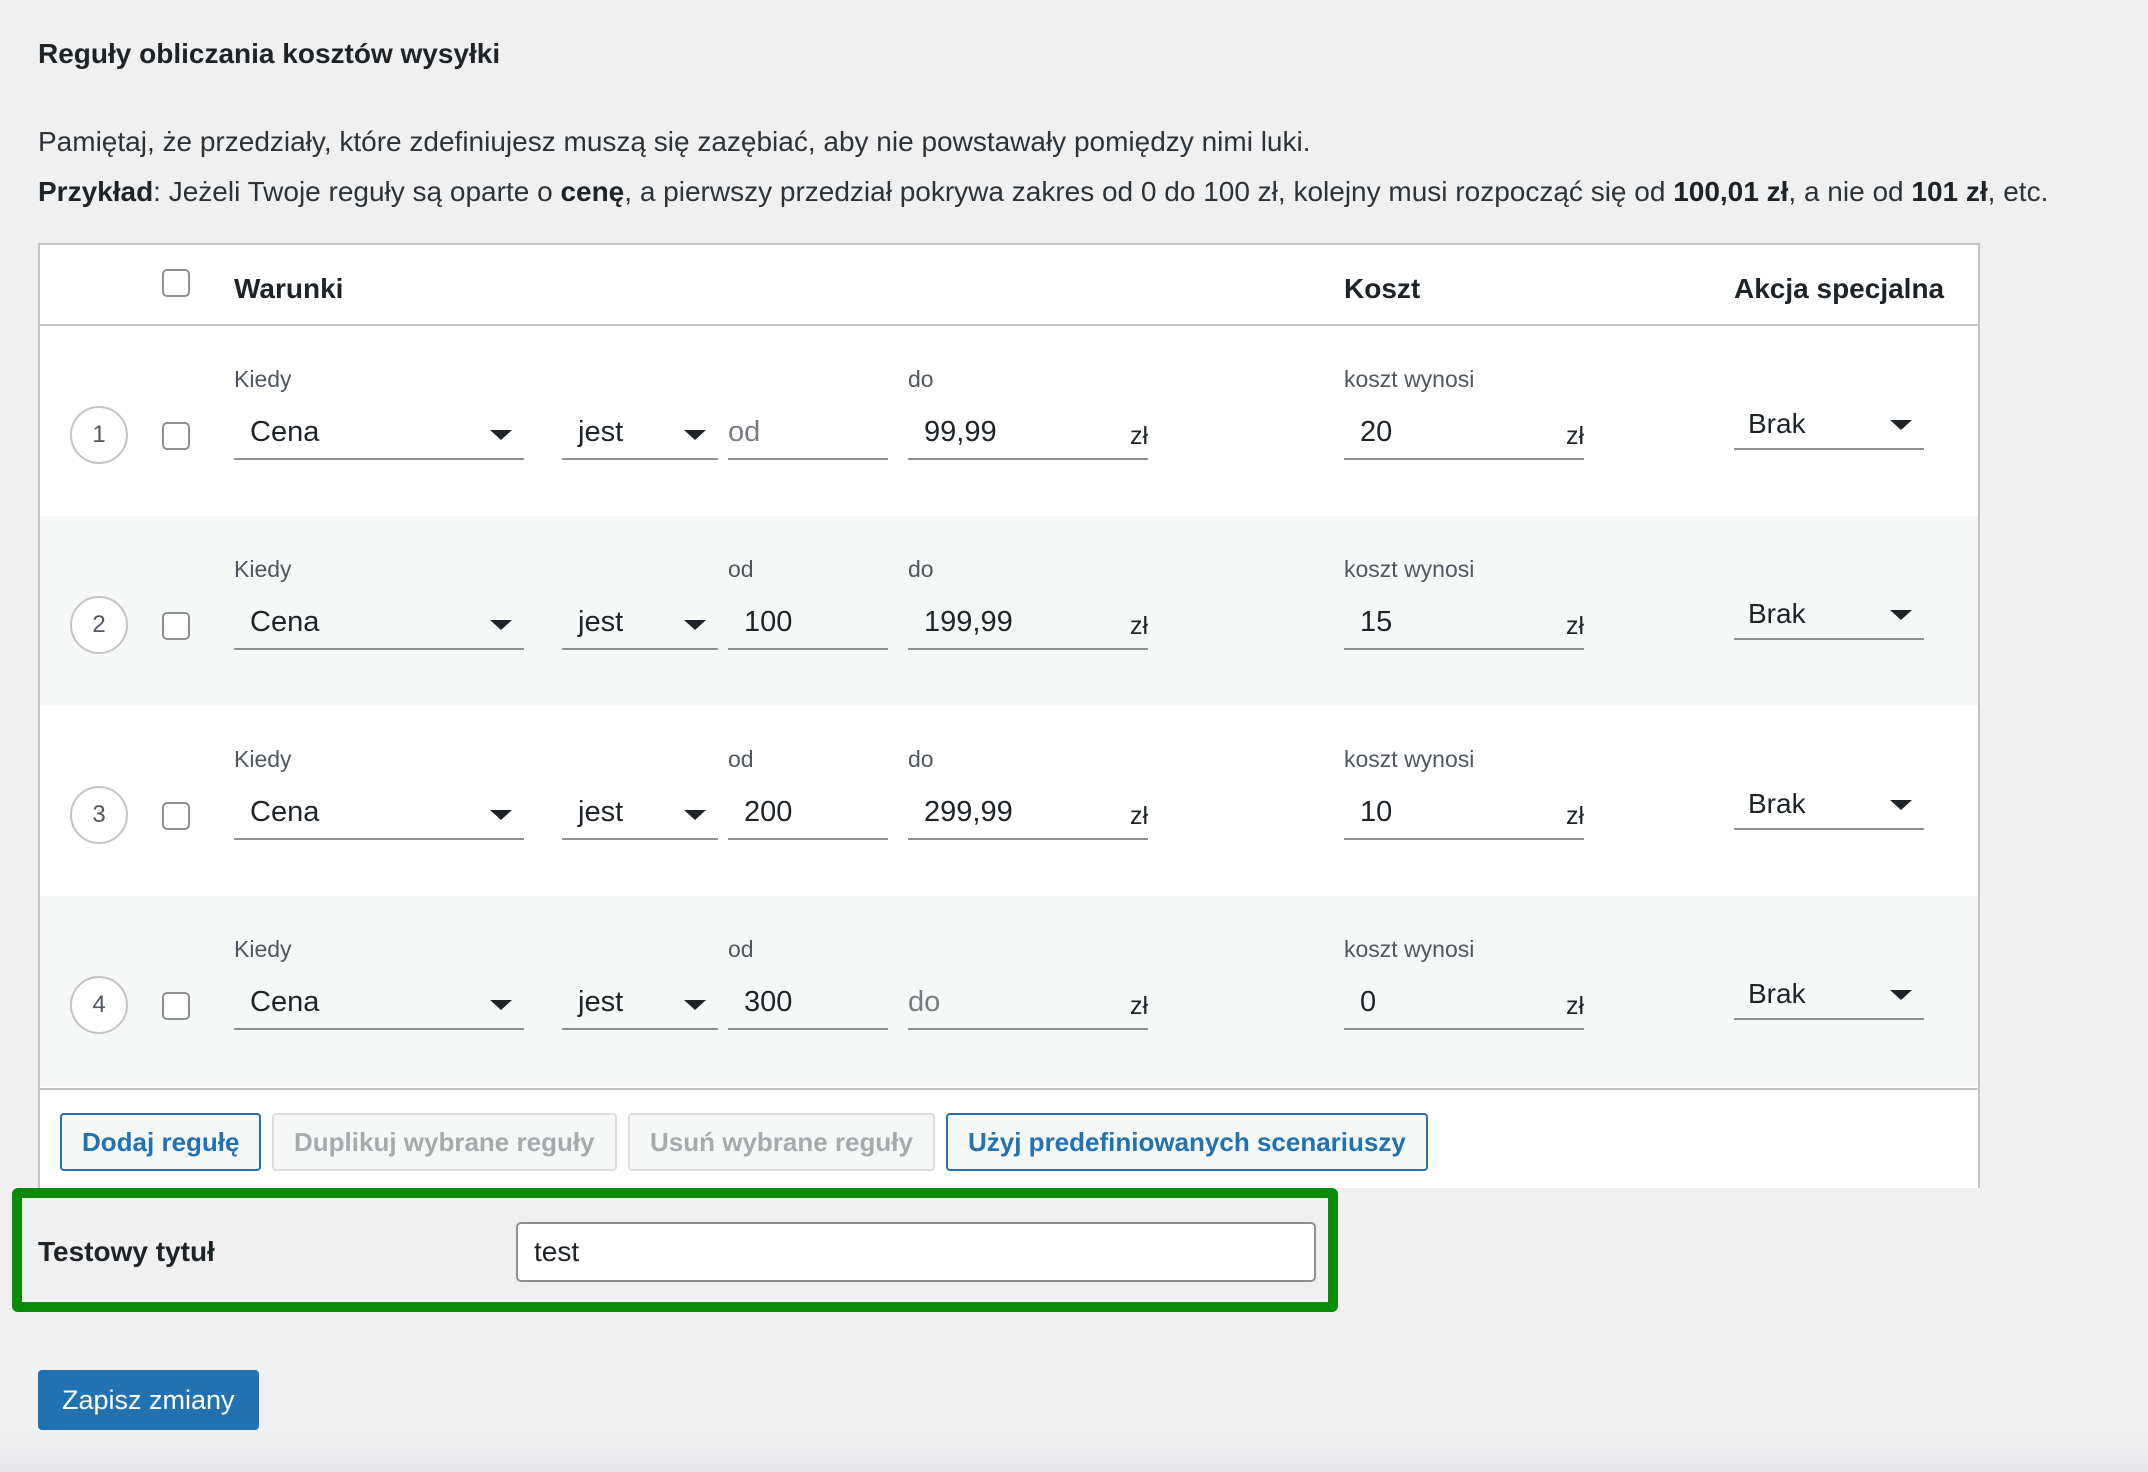 This screenshot has height=1472, width=2148. I want to click on add-rule-button: Dodaj regułę, so click(161, 1142).